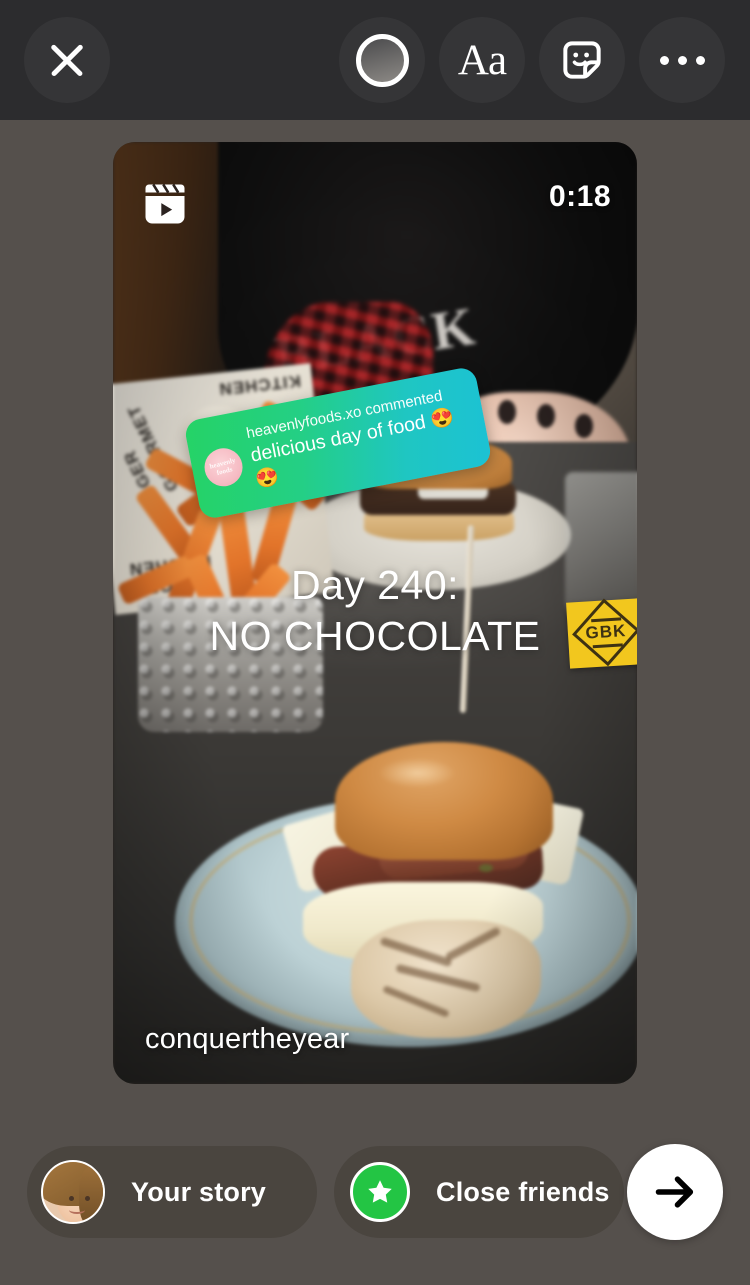 Image resolution: width=750 pixels, height=1285 pixels. I want to click on close-x-icon, so click(67, 60).